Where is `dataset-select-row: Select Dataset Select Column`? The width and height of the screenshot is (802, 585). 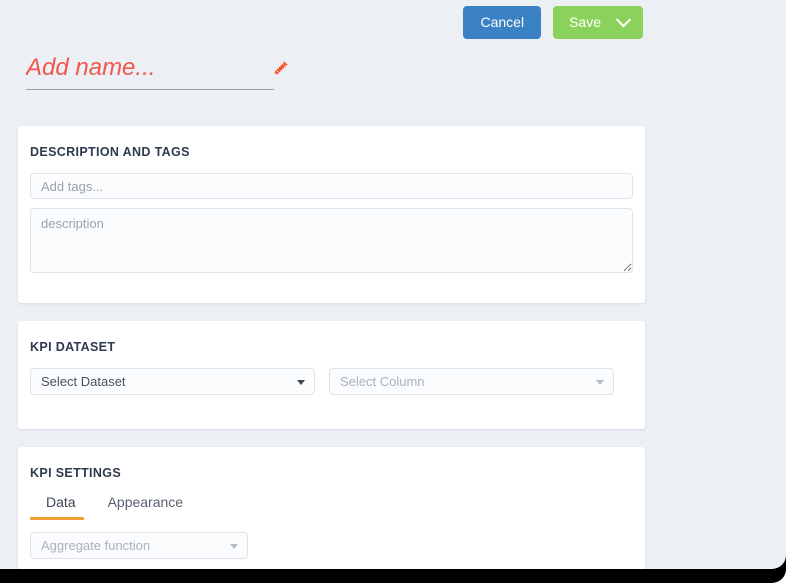 dataset-select-row: Select Dataset Select Column is located at coordinates (331, 381).